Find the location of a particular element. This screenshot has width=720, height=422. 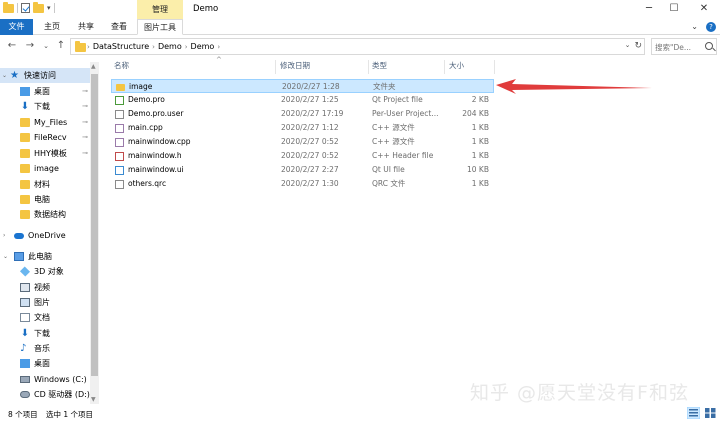

address-controls: ⌄ ↻ is located at coordinates (633, 46).